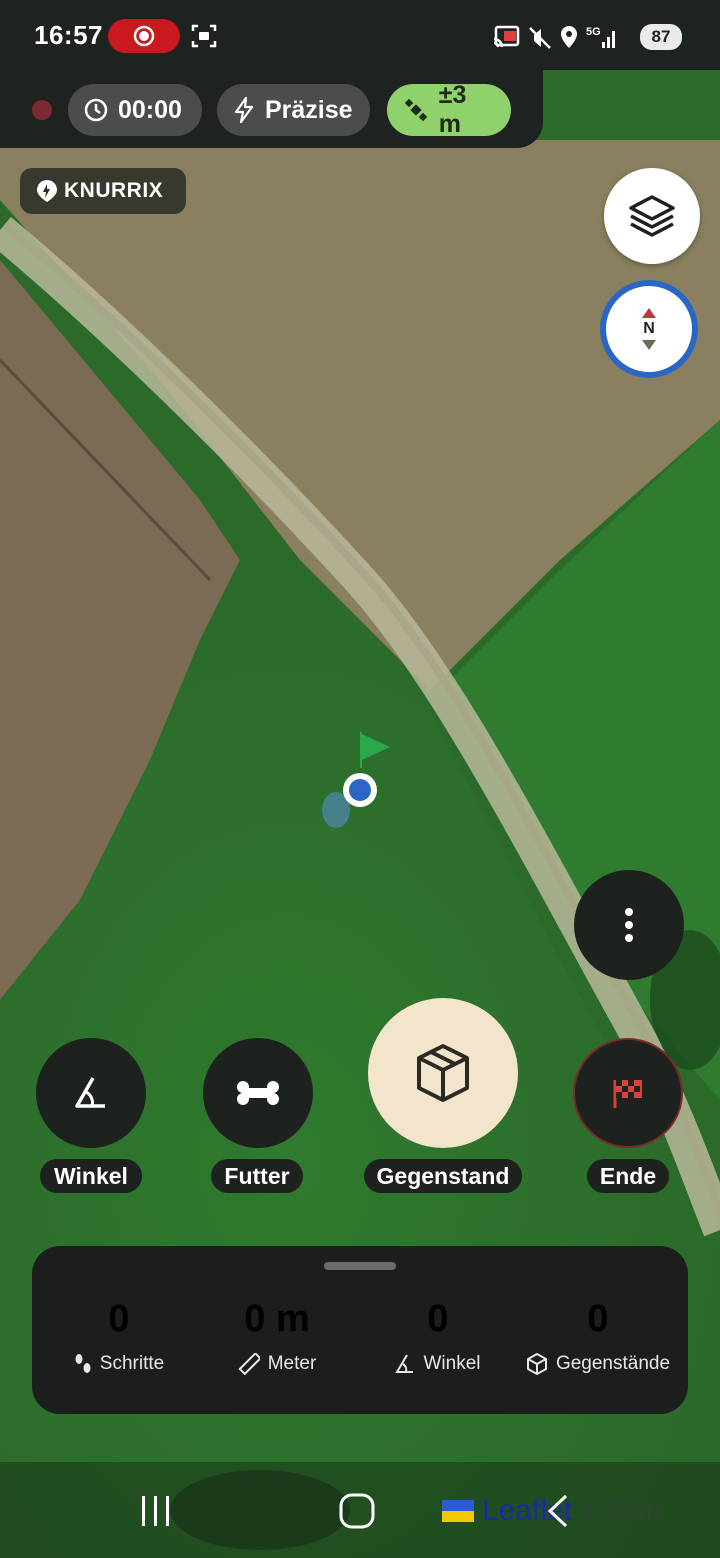 The width and height of the screenshot is (720, 1558). What do you see at coordinates (452, 109) in the screenshot?
I see `gps-accuracy-value: ±3 m` at bounding box center [452, 109].